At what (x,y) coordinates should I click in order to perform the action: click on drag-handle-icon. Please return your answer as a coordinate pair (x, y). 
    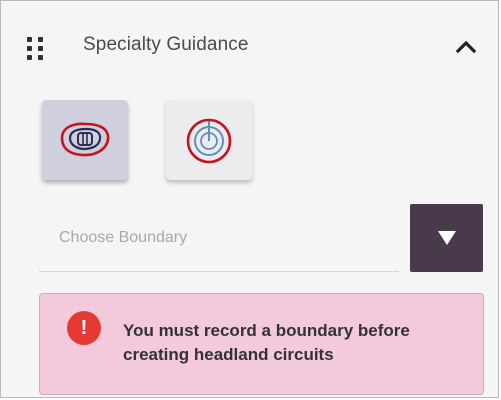
    Looking at the image, I should click on (36, 48).